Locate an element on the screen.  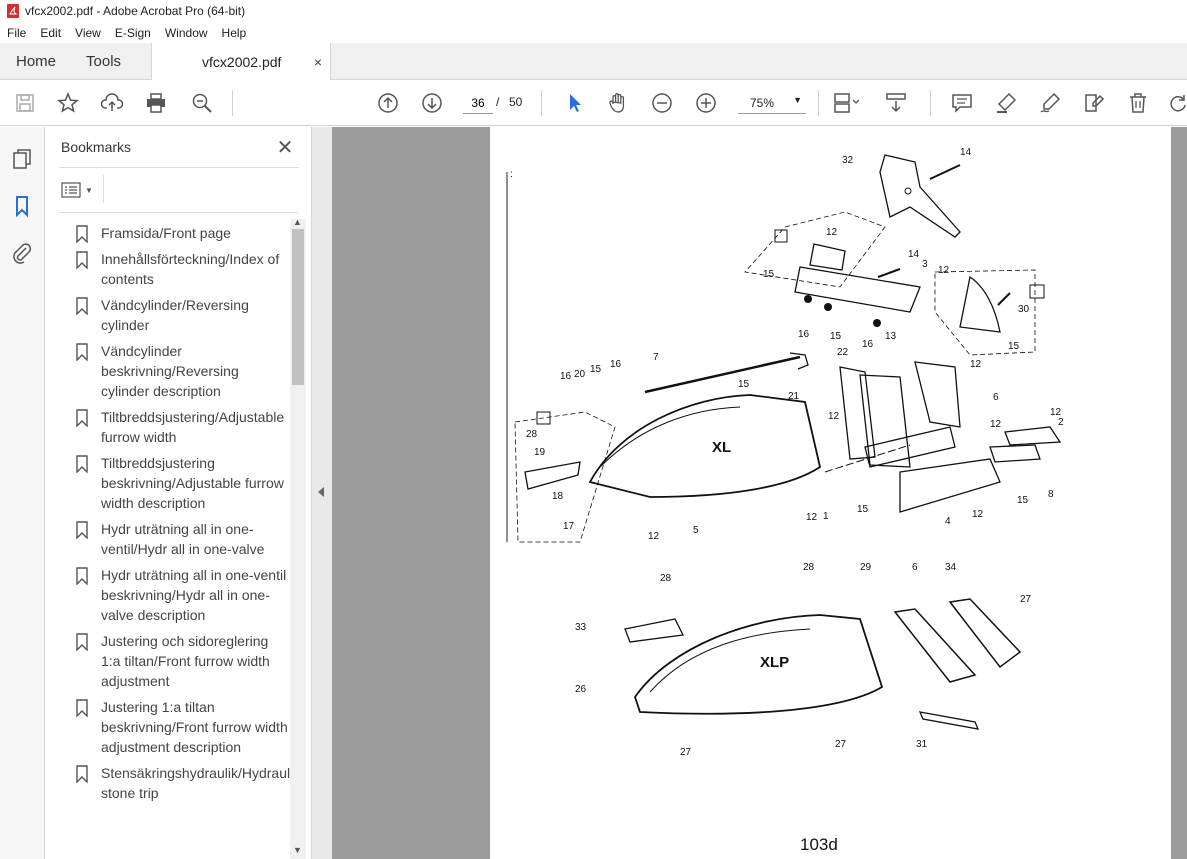
chevron-down-icon: ▼ is located at coordinates (89, 190).